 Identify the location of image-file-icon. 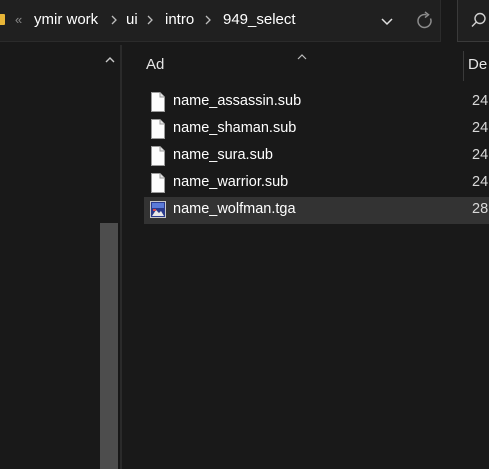
(158, 210).